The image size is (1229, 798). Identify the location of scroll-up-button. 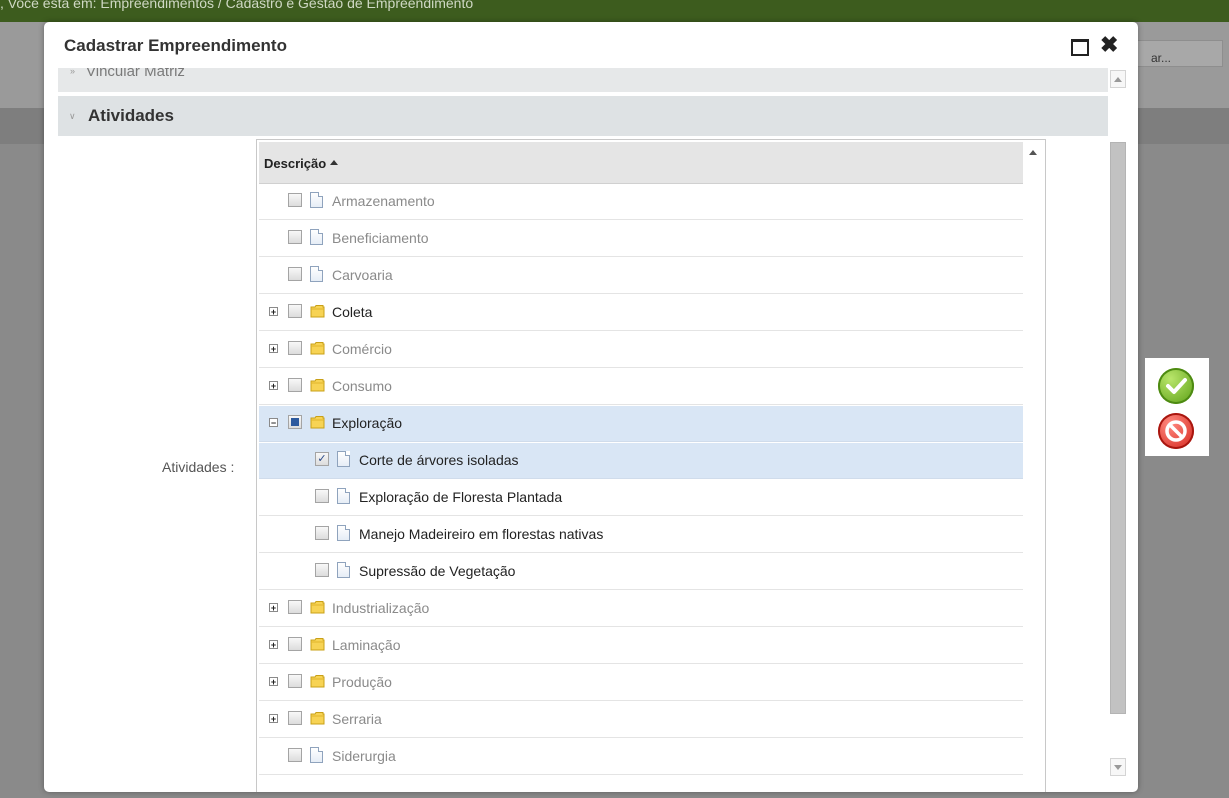
(1118, 79).